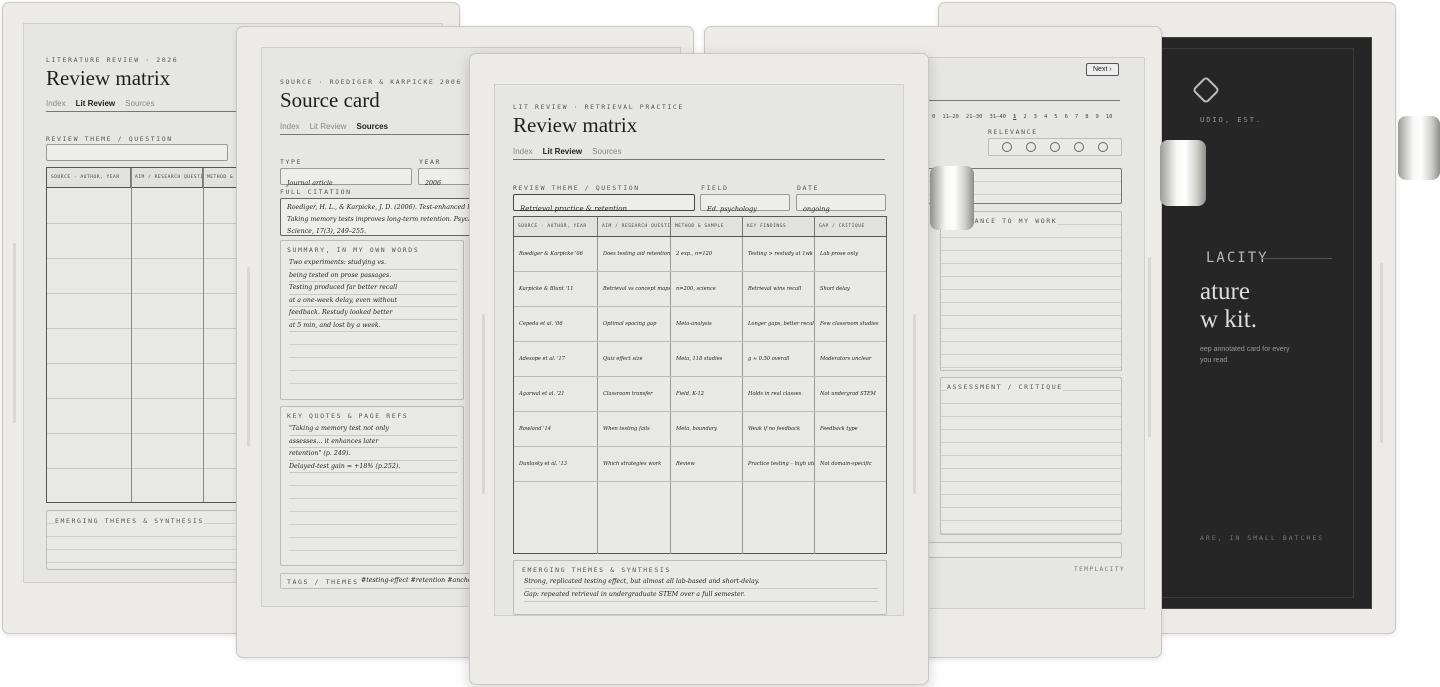  Describe the element at coordinates (109, 139) in the screenshot. I see `question-label: REVIEW THEME / QUESTION` at that location.